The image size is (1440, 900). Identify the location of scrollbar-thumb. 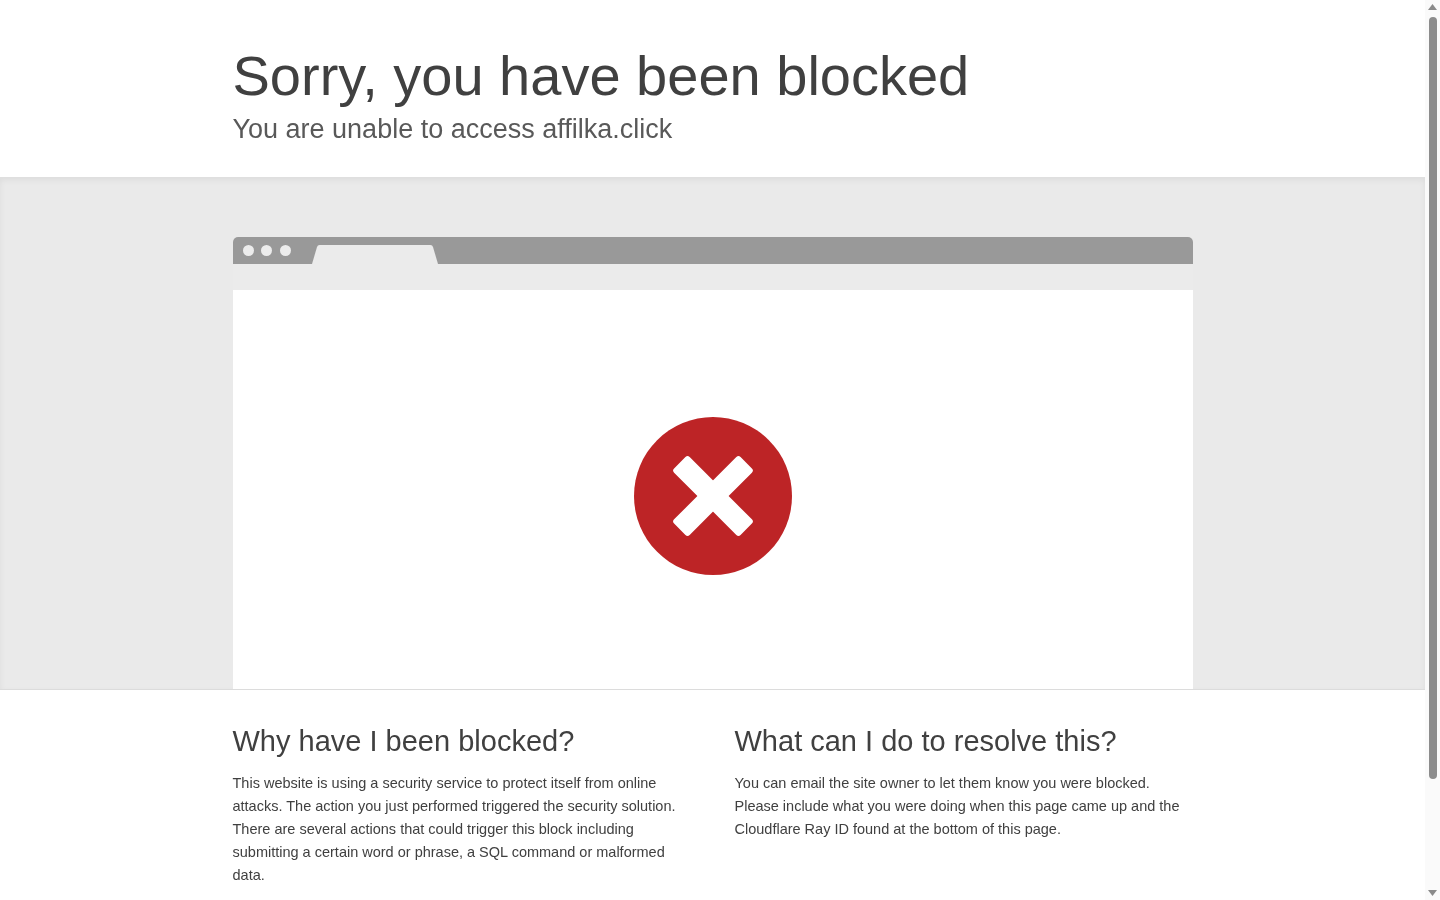
(1432, 398).